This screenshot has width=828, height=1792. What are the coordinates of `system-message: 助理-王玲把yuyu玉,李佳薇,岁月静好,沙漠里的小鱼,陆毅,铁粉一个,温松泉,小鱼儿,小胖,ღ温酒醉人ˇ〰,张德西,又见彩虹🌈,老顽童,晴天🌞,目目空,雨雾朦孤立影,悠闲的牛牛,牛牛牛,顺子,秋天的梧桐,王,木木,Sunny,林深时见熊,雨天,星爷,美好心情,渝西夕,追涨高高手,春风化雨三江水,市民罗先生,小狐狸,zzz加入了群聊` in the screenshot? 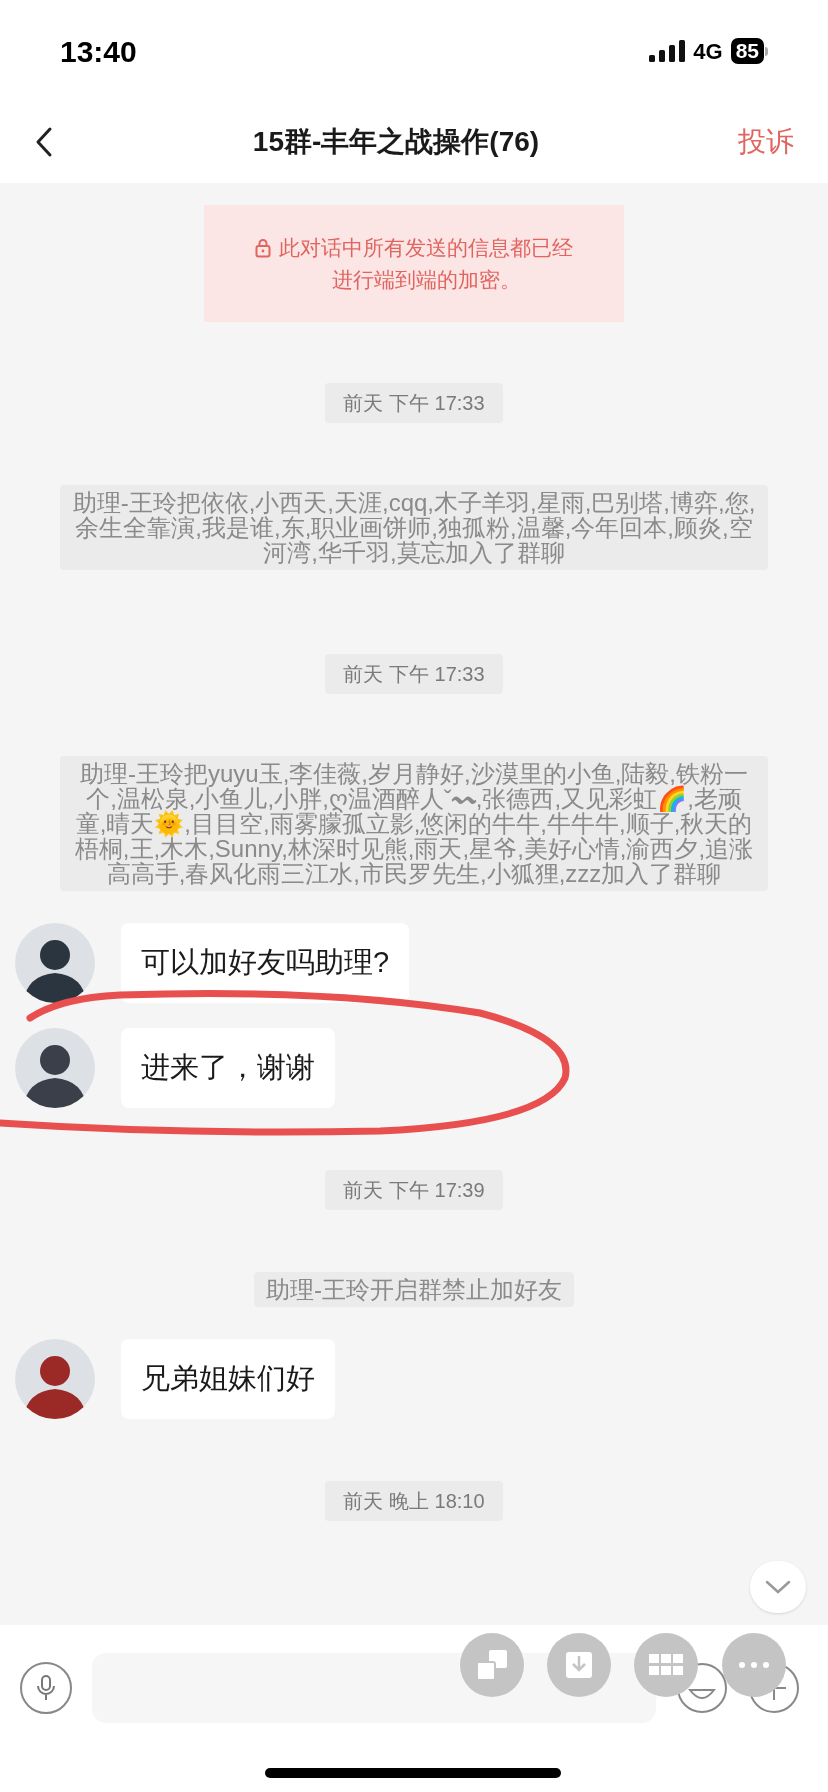 It's located at (414, 823).